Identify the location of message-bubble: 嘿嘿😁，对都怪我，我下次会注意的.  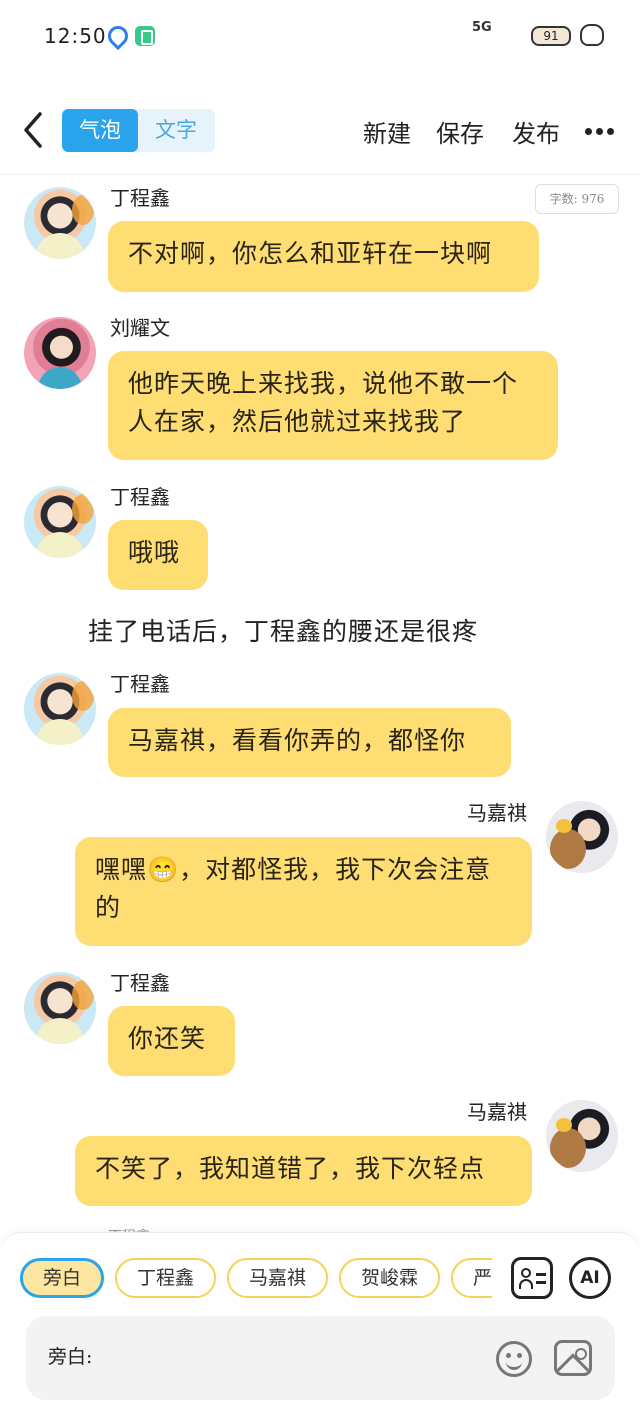
(303, 891).